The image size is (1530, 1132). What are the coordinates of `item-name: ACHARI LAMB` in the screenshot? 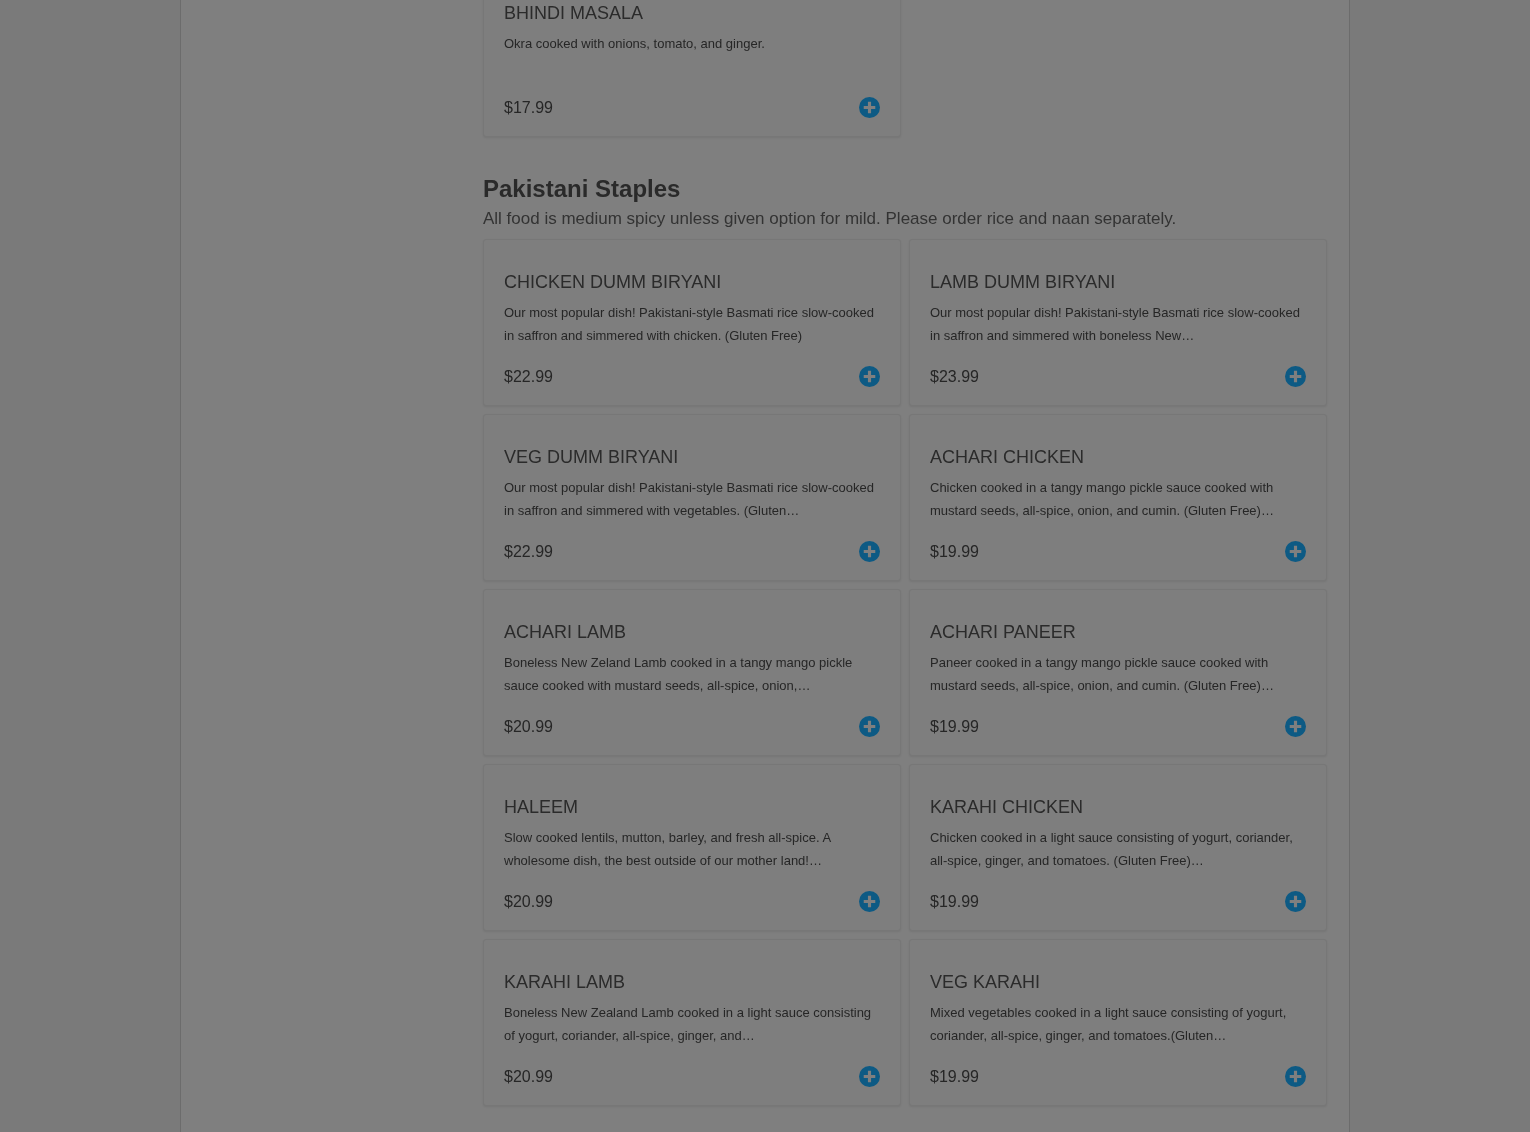 It's located at (565, 632).